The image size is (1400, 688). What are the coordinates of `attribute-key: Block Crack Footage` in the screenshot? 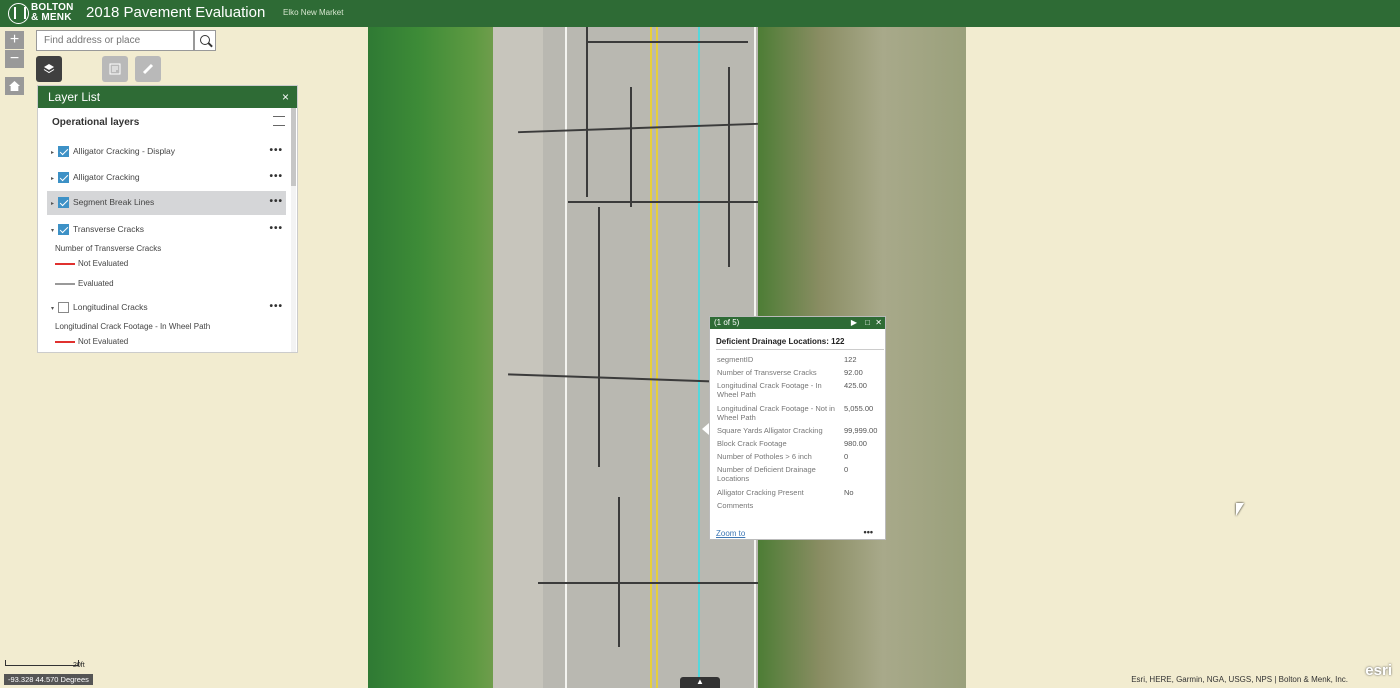 It's located at (752, 443).